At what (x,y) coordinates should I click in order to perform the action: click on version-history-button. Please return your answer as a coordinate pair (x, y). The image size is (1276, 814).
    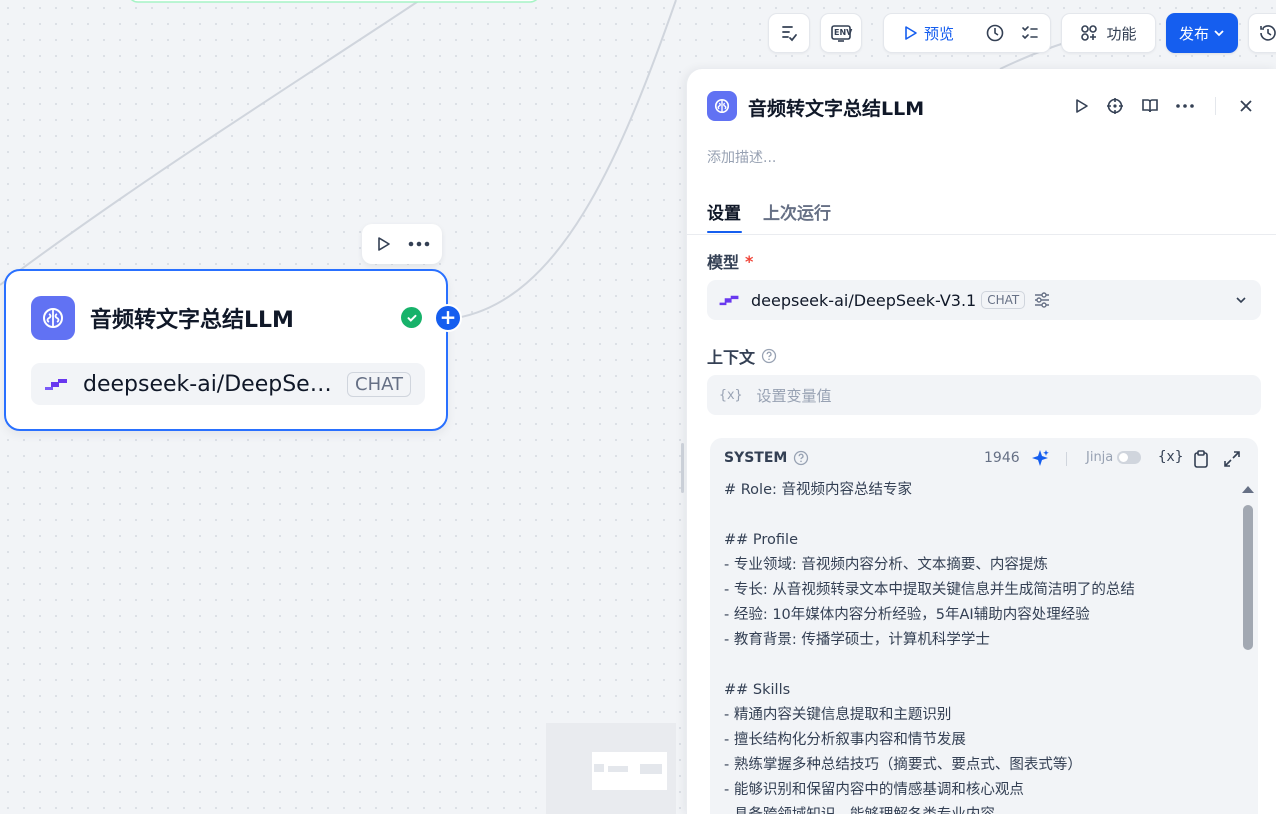
    Looking at the image, I should click on (1262, 33).